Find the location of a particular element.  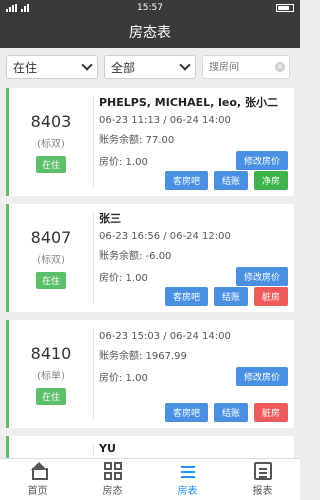

filter-bar: 在住 全部 × is located at coordinates (150, 67).